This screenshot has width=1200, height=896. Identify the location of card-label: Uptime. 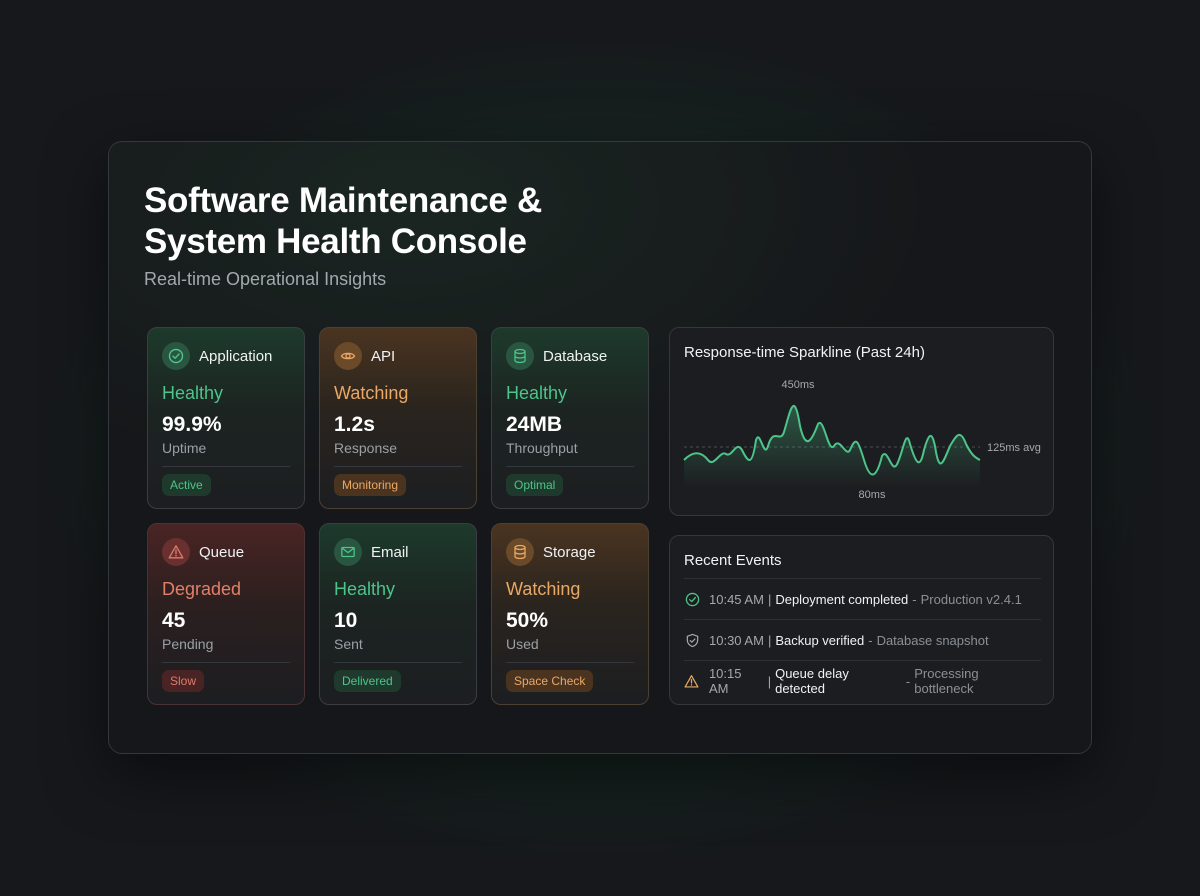
(184, 448).